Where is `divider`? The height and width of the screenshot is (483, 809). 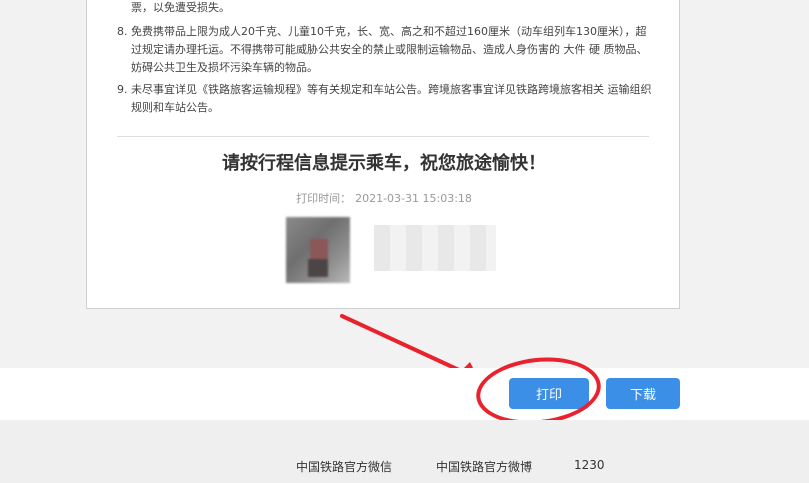
divider is located at coordinates (383, 136).